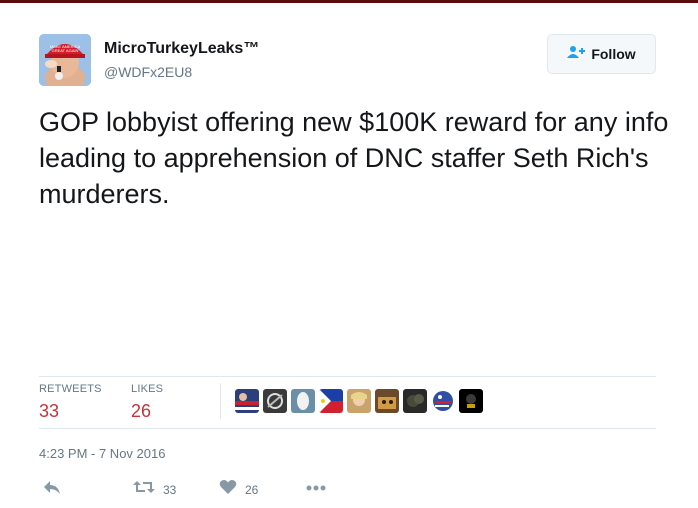  I want to click on svg-text: GREAT AGAIN, so click(65, 50).